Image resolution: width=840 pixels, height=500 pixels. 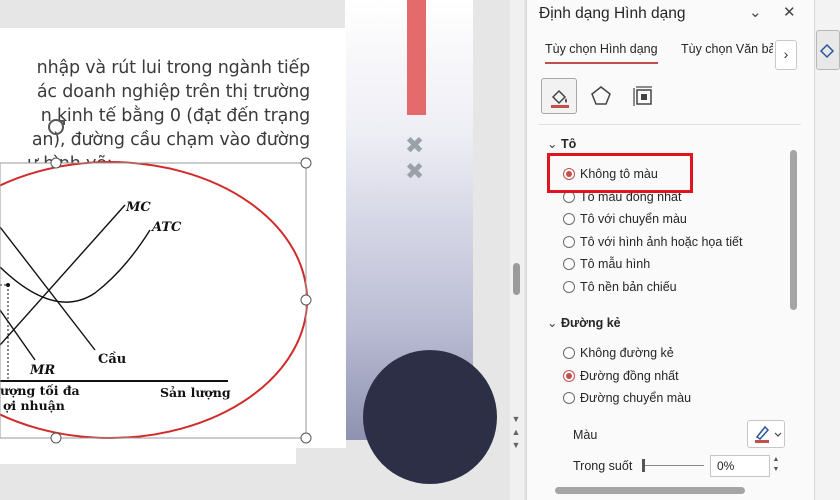 I want to click on line-color-picker, so click(x=766, y=434).